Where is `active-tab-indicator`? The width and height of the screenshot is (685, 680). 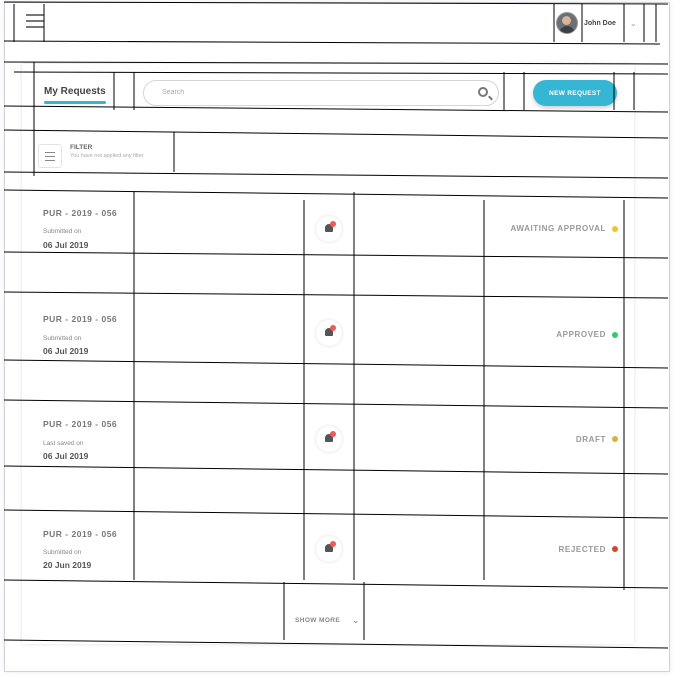
active-tab-indicator is located at coordinates (75, 102).